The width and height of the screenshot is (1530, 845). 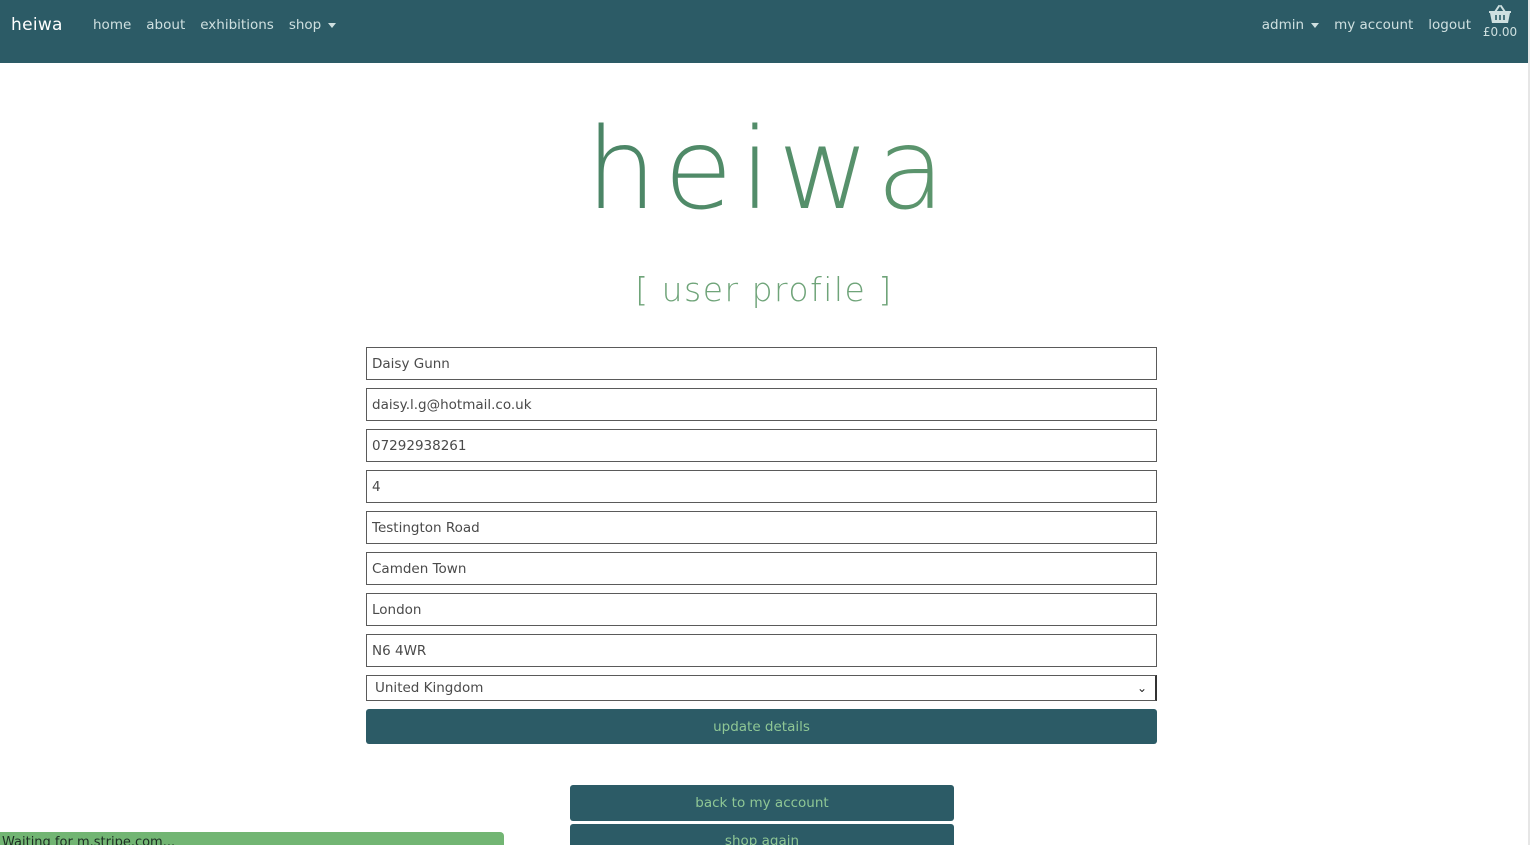 I want to click on logo-text: heiwa, so click(x=769, y=170).